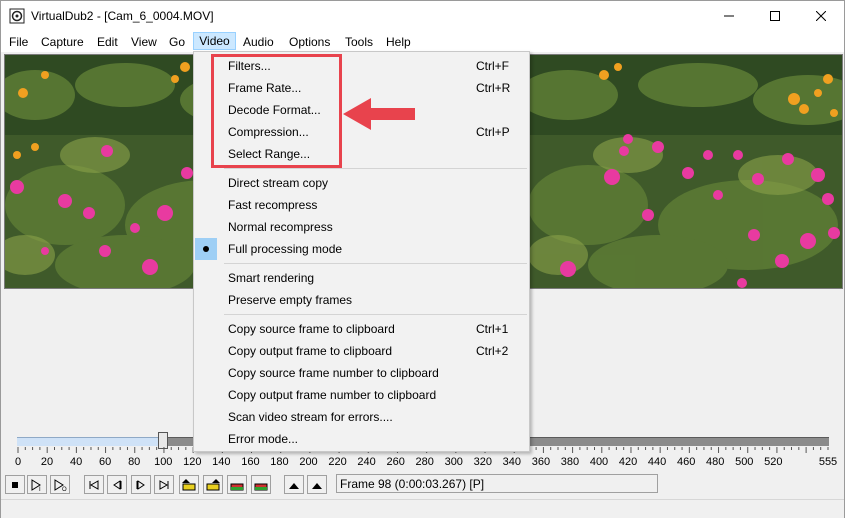 This screenshot has height=518, width=845. Describe the element at coordinates (47, 462) in the screenshot. I see `tick-label: 20` at that location.